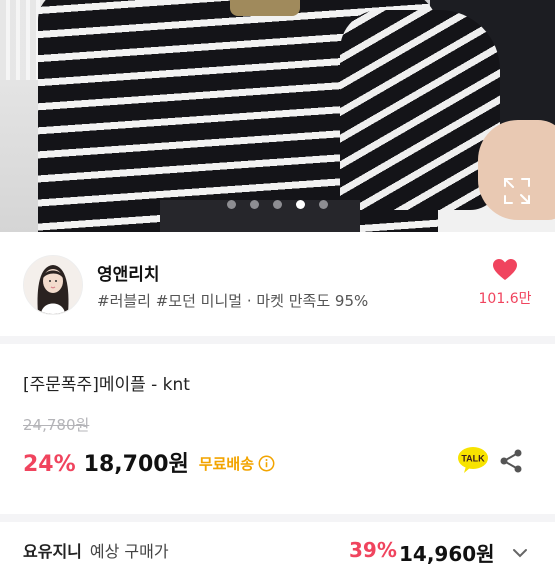 The image size is (555, 568). Describe the element at coordinates (300, 204) in the screenshot. I see `carousel-dot-active` at that location.